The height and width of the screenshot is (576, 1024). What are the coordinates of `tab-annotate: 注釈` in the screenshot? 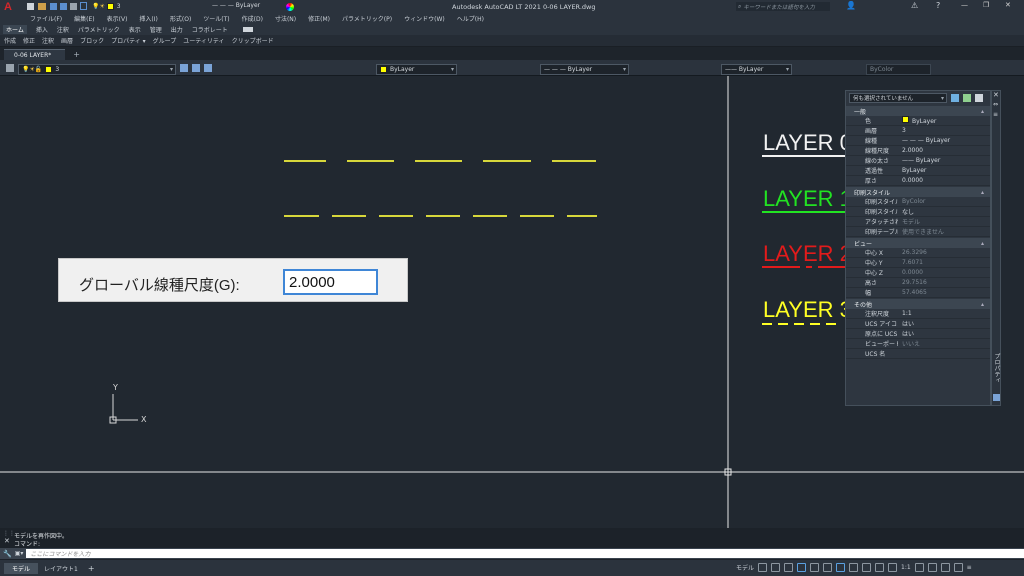 It's located at (63, 29).